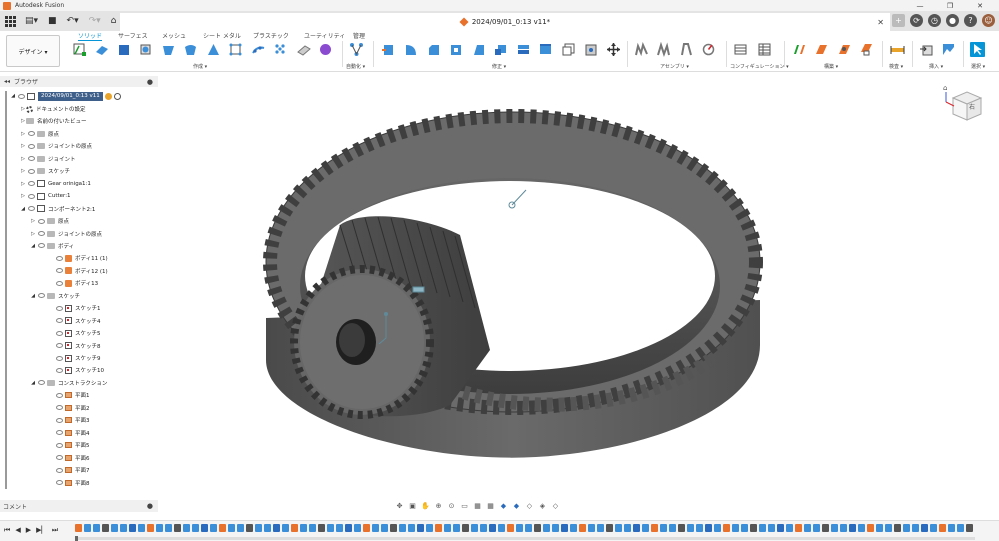  Describe the element at coordinates (45, 171) in the screenshot. I see `tree-item: ▷ スケッチ` at that location.